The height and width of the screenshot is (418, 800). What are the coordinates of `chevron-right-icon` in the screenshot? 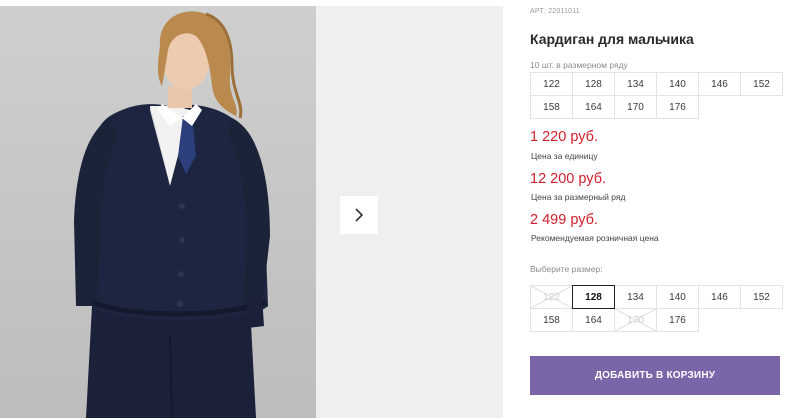 It's located at (359, 215).